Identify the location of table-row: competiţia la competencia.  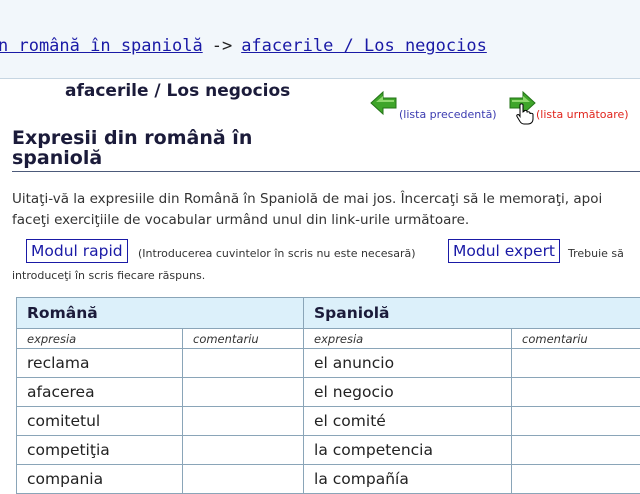
(328, 450).